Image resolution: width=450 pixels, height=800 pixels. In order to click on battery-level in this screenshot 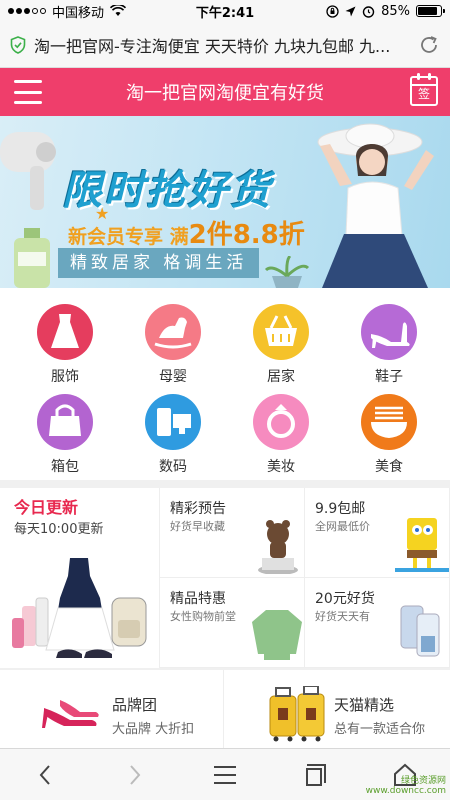, I will do `click(427, 11)`.